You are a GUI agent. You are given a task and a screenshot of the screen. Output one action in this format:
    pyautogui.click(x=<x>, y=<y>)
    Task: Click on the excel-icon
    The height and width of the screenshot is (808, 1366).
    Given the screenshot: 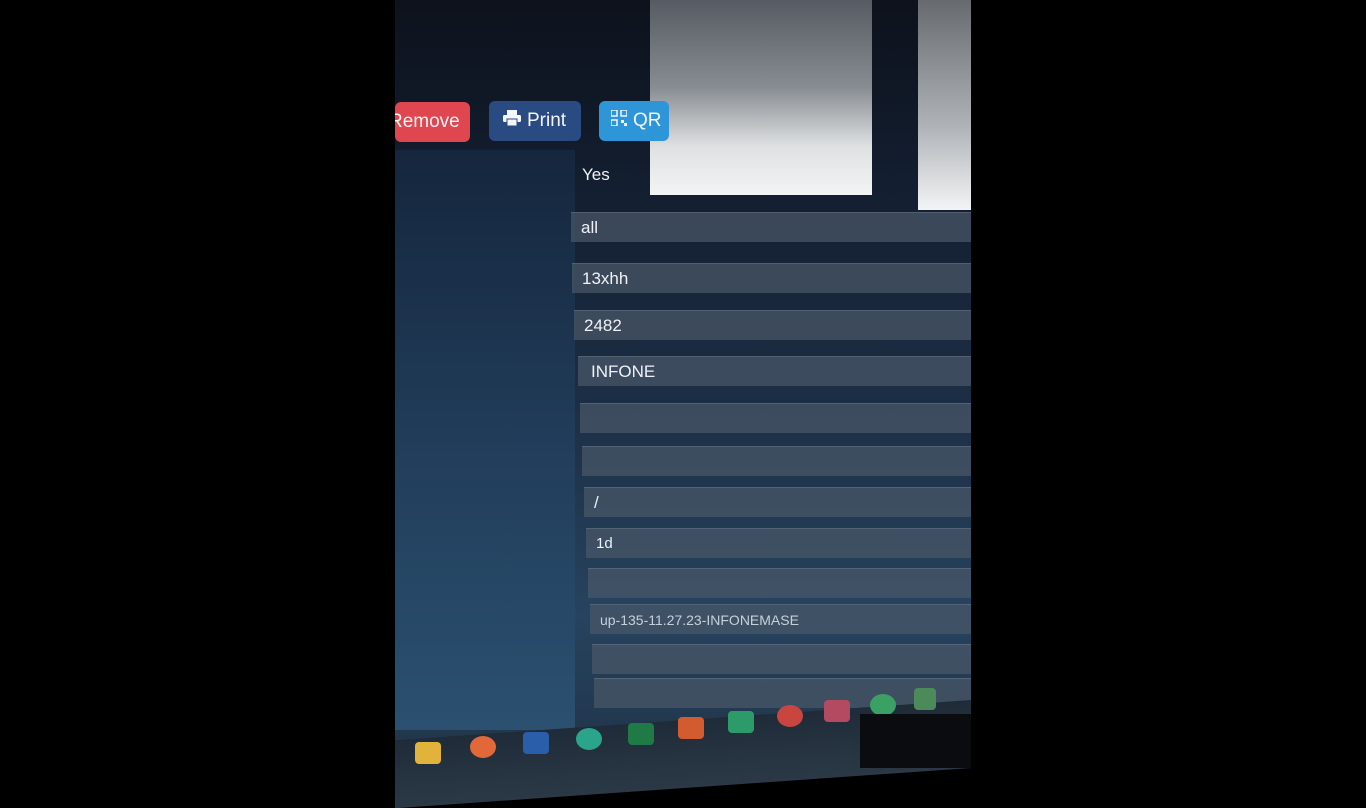 What is the action you would take?
    pyautogui.click(x=641, y=734)
    